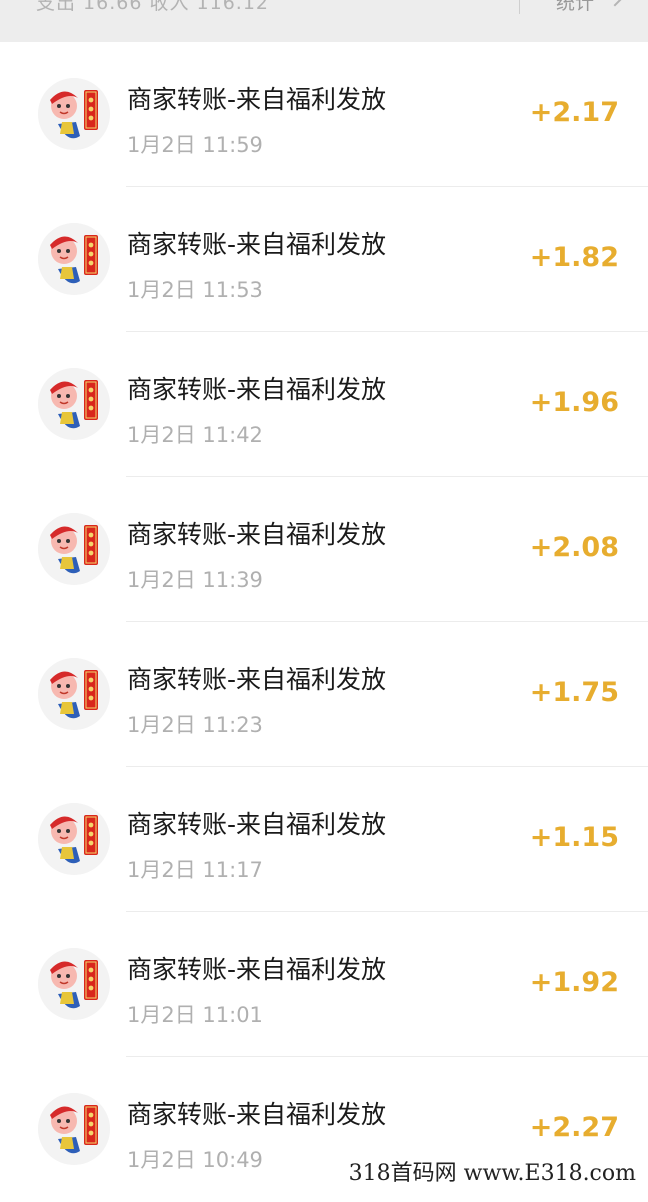 This screenshot has width=648, height=1202. I want to click on transaction-amount: +2.08, so click(574, 547).